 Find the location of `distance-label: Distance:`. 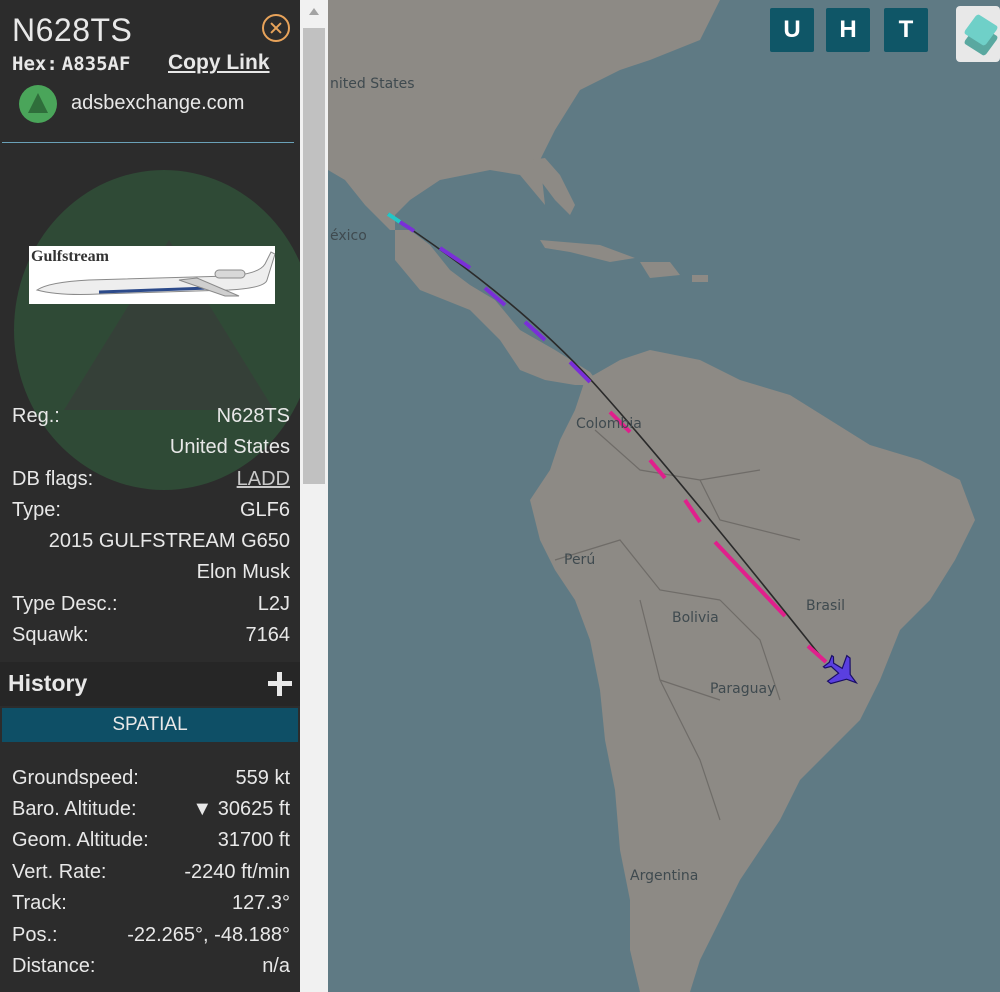

distance-label: Distance: is located at coordinates (54, 966).